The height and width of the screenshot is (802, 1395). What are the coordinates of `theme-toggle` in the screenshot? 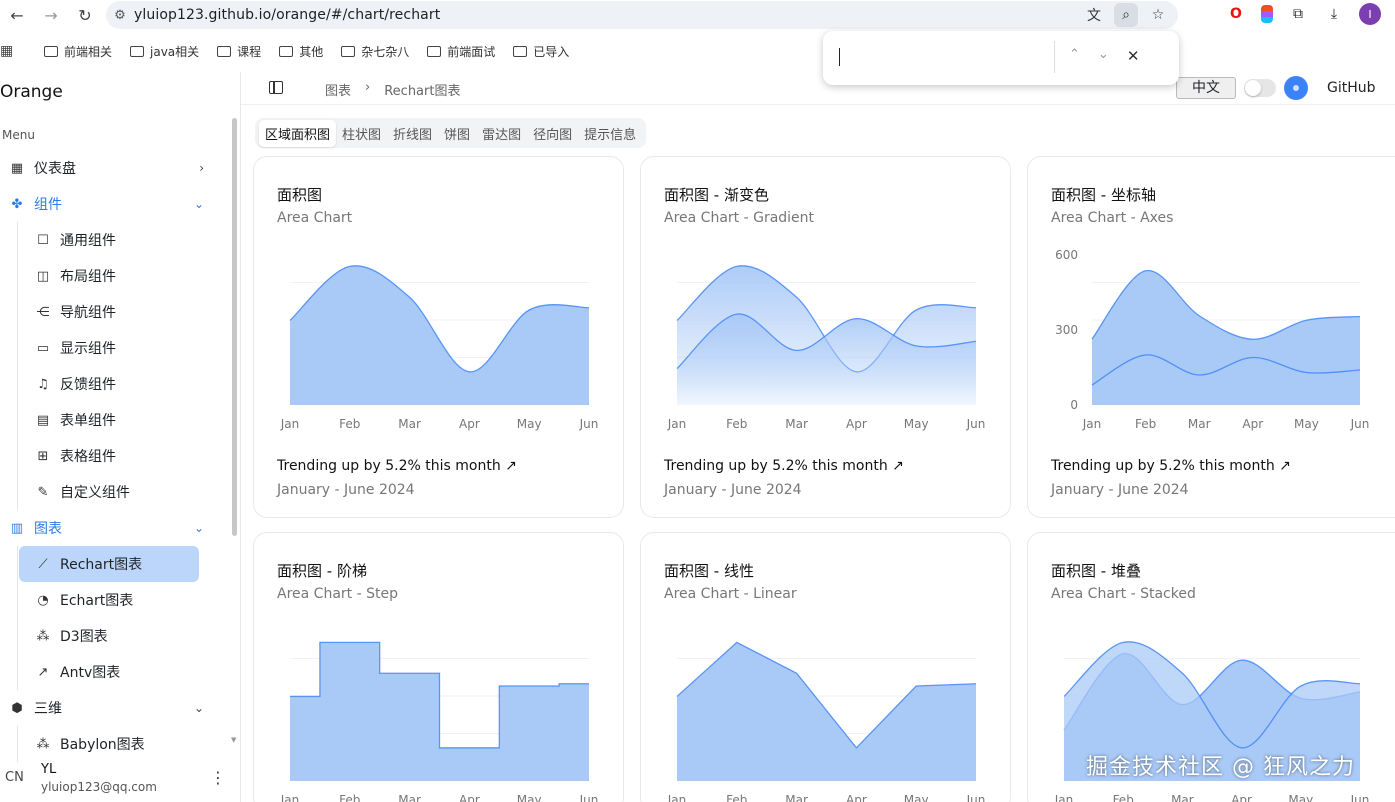 It's located at (1260, 88).